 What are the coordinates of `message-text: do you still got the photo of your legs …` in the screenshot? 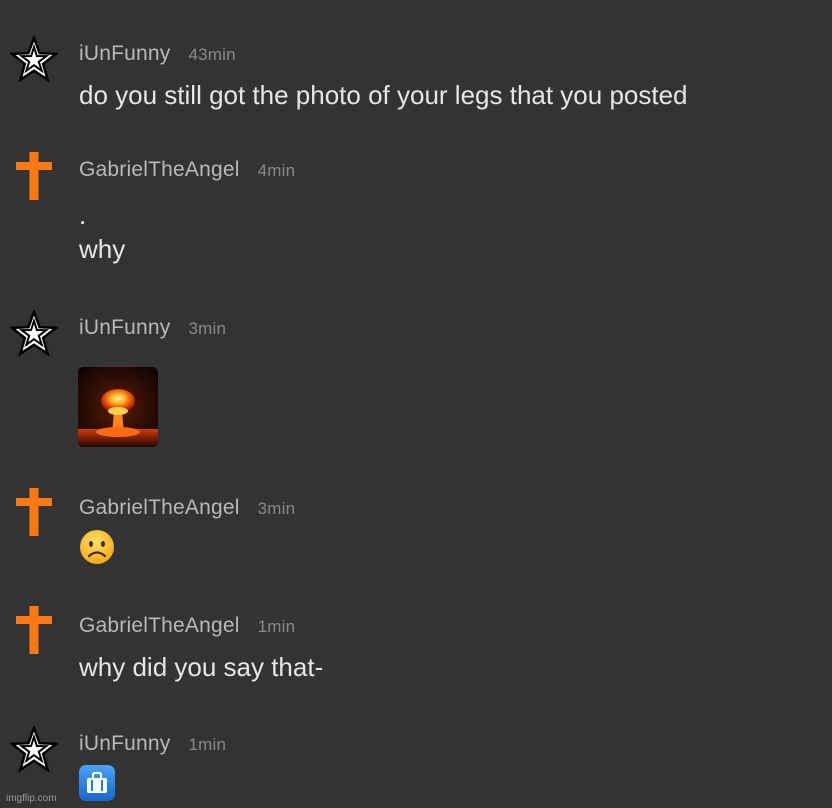 It's located at (383, 95).